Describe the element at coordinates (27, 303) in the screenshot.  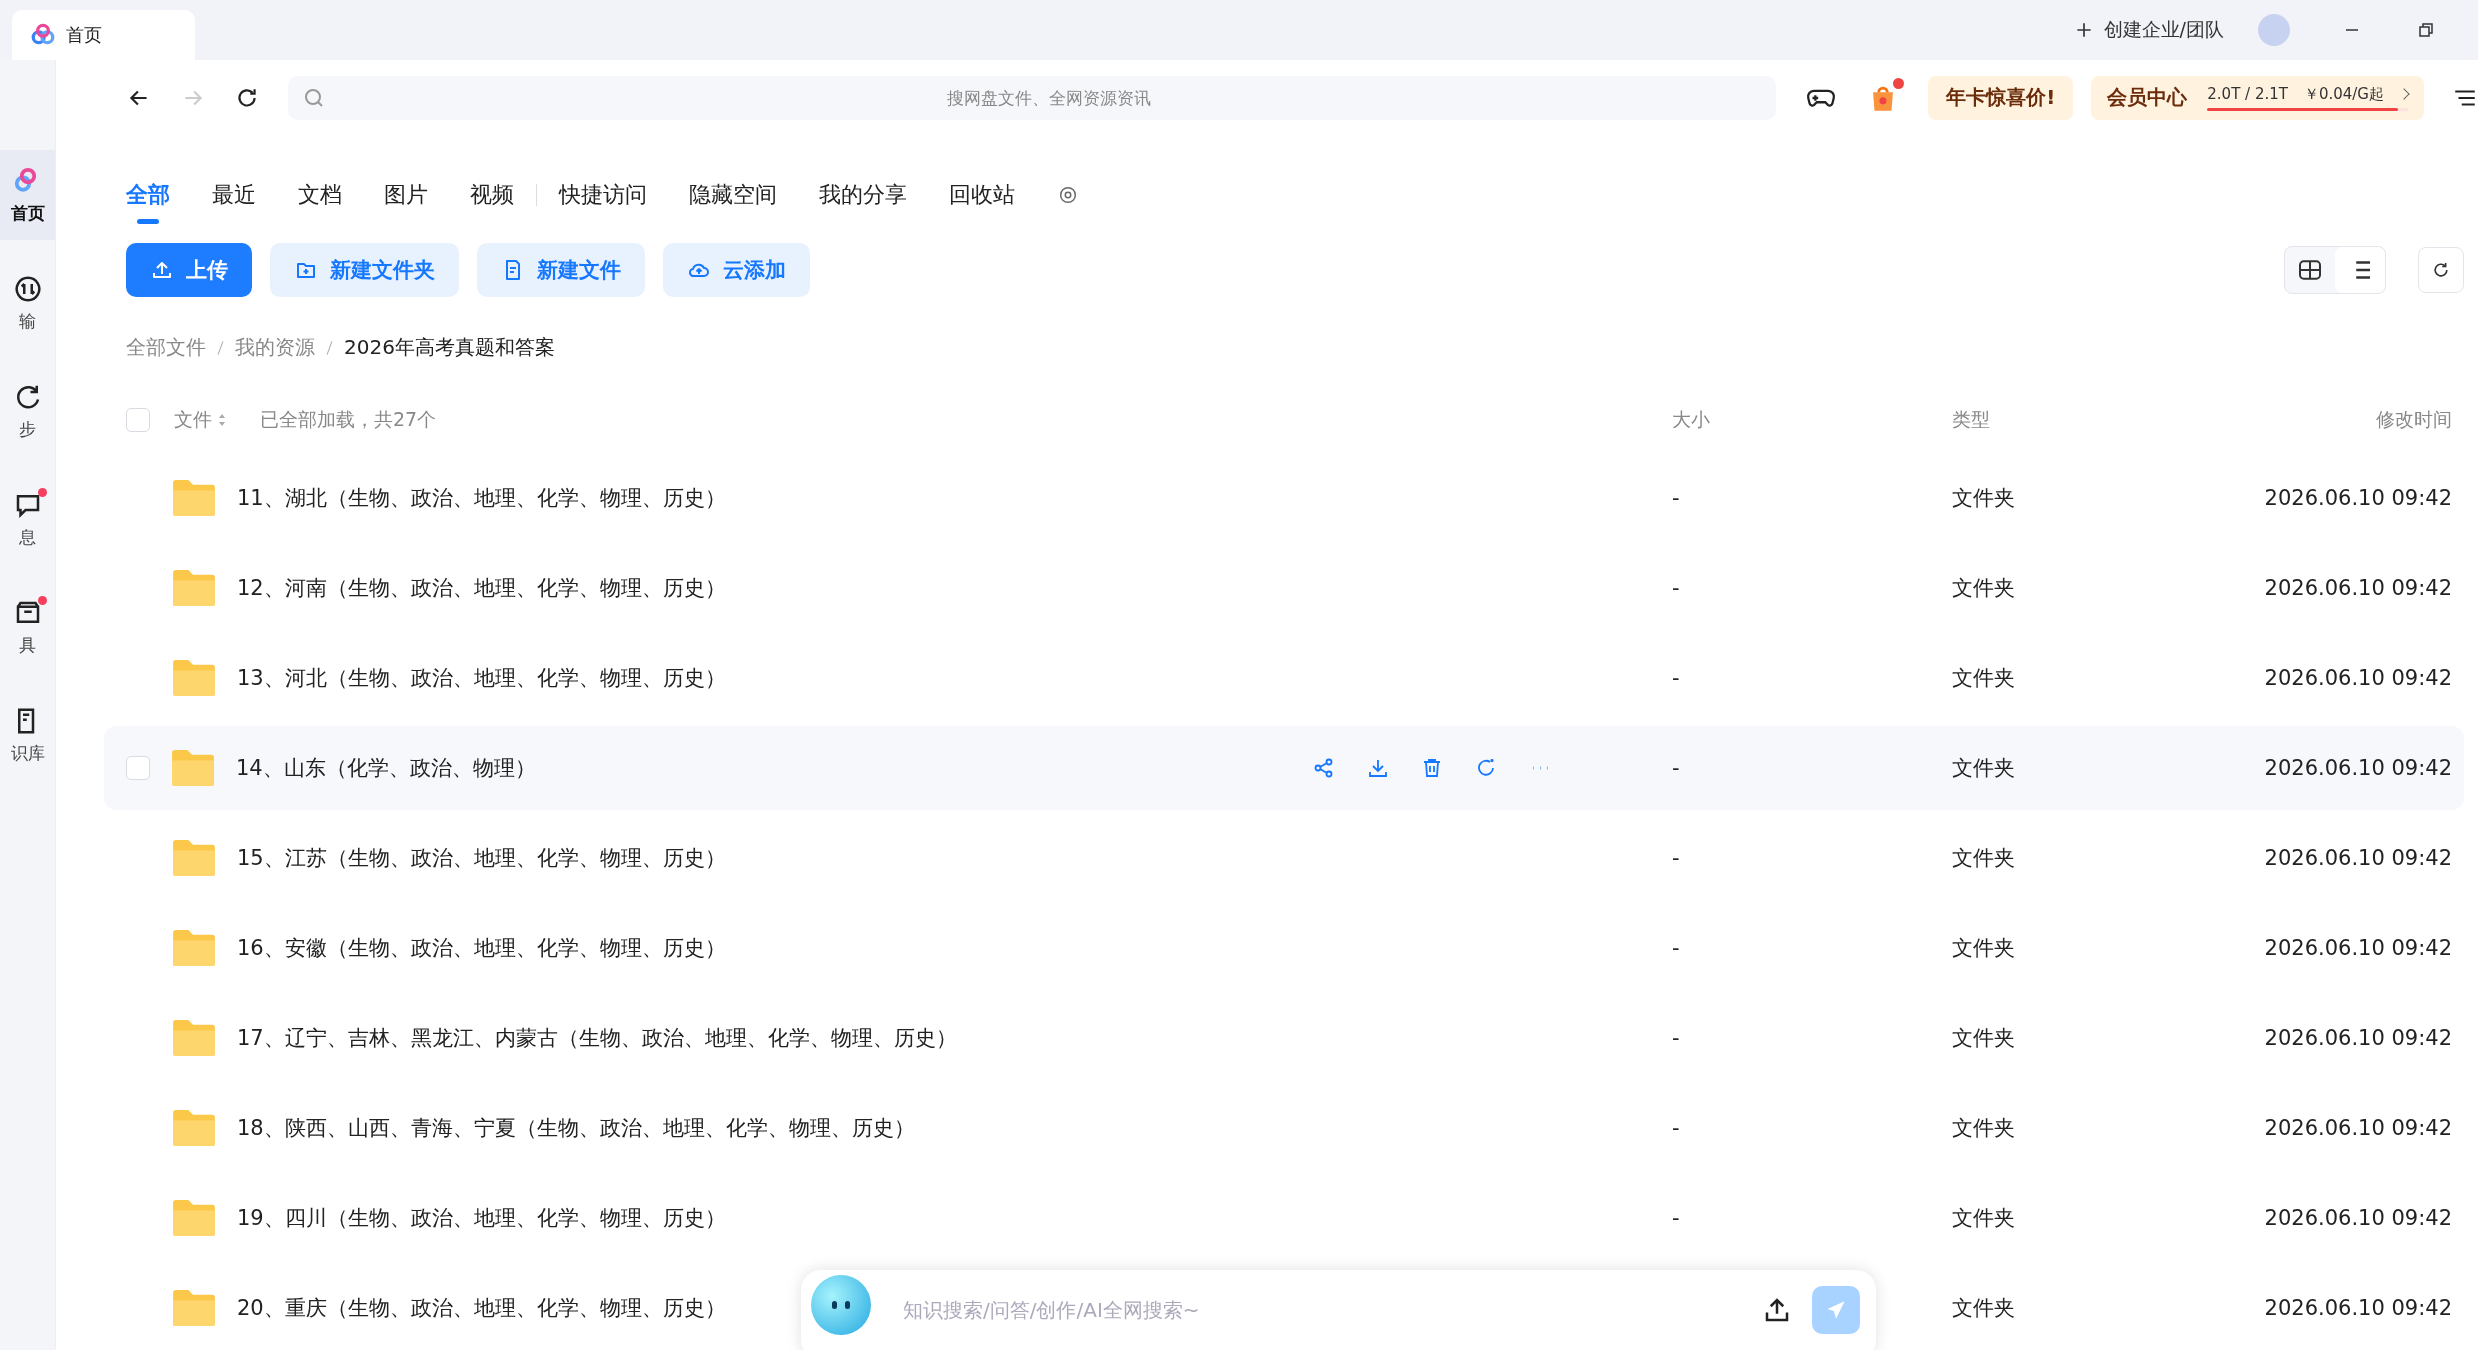
I see `sidebar-item: 输` at that location.